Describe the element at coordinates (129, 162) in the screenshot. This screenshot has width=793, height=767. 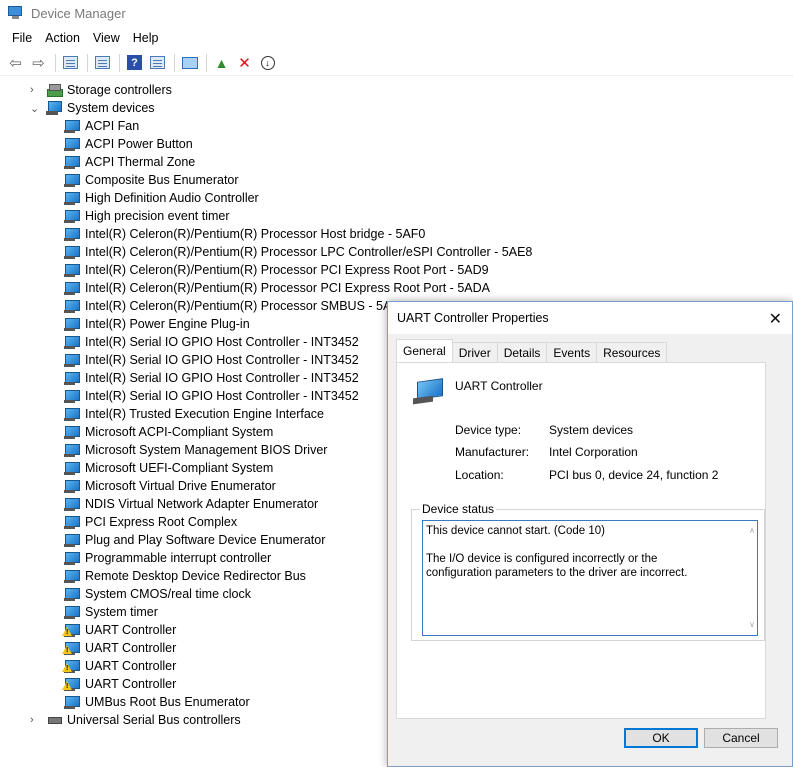
I see `device-row: ACPI Thermal Zone` at that location.